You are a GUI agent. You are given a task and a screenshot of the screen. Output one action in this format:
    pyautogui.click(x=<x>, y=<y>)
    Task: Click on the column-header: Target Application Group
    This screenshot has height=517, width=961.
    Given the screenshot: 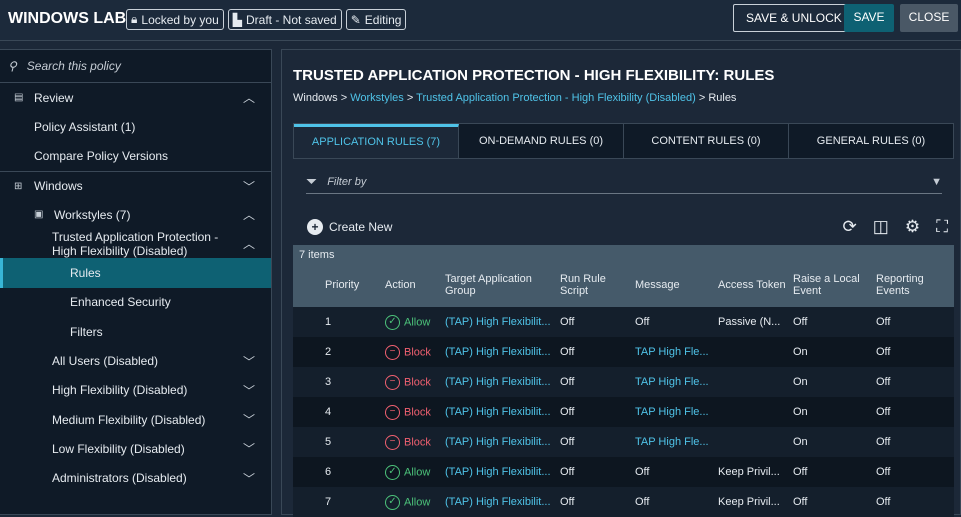 What is the action you would take?
    pyautogui.click(x=496, y=285)
    